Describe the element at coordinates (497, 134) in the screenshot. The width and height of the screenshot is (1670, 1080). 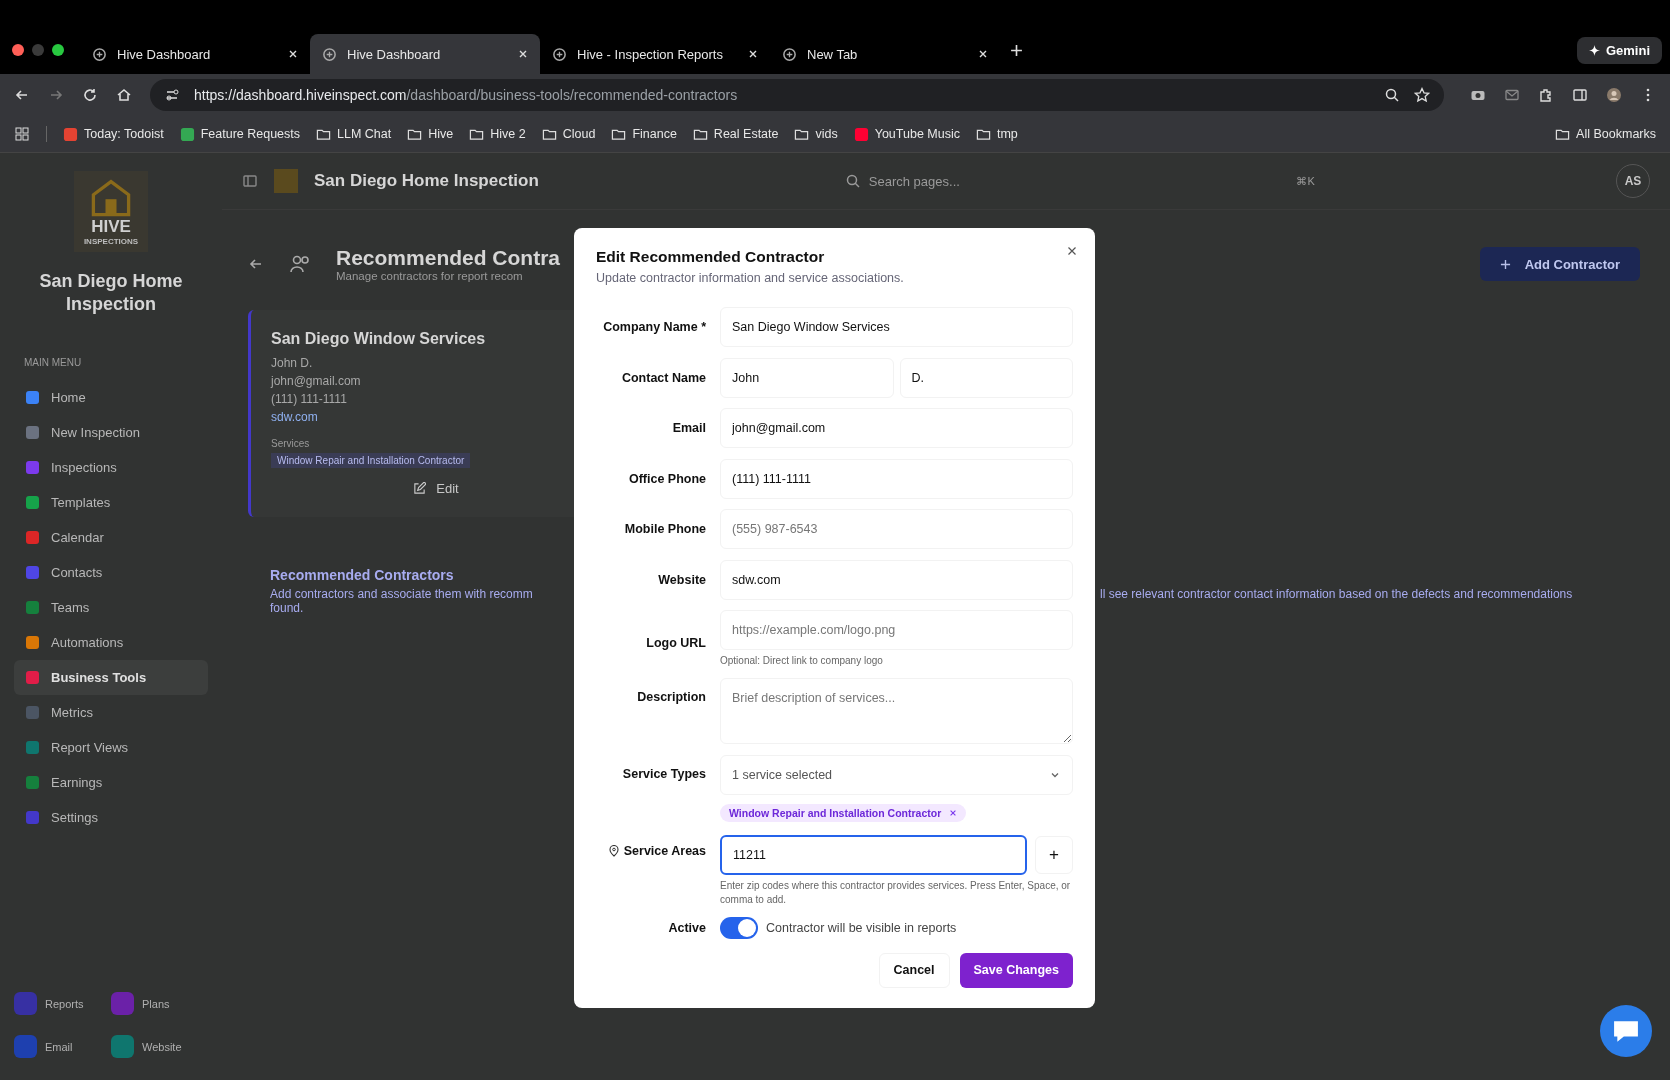
I see `bookmark: Hive 2` at that location.